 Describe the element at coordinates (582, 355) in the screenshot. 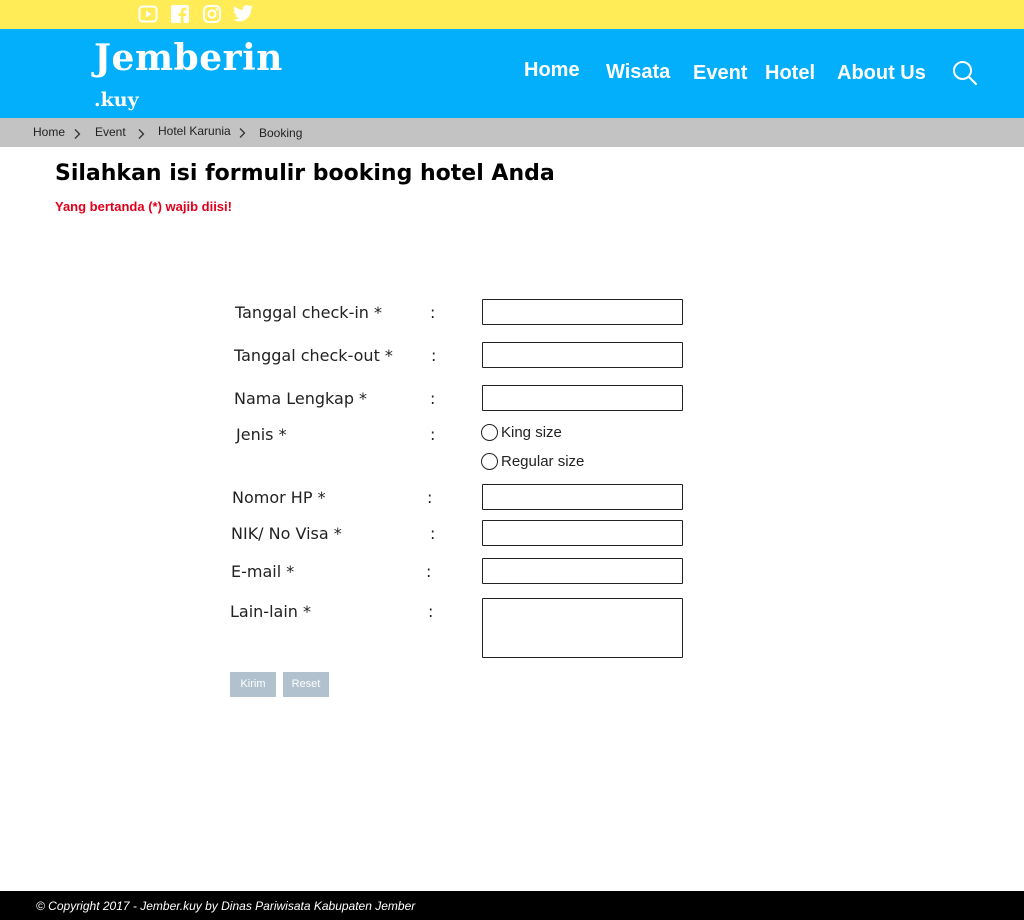

I see `checkout-field` at that location.